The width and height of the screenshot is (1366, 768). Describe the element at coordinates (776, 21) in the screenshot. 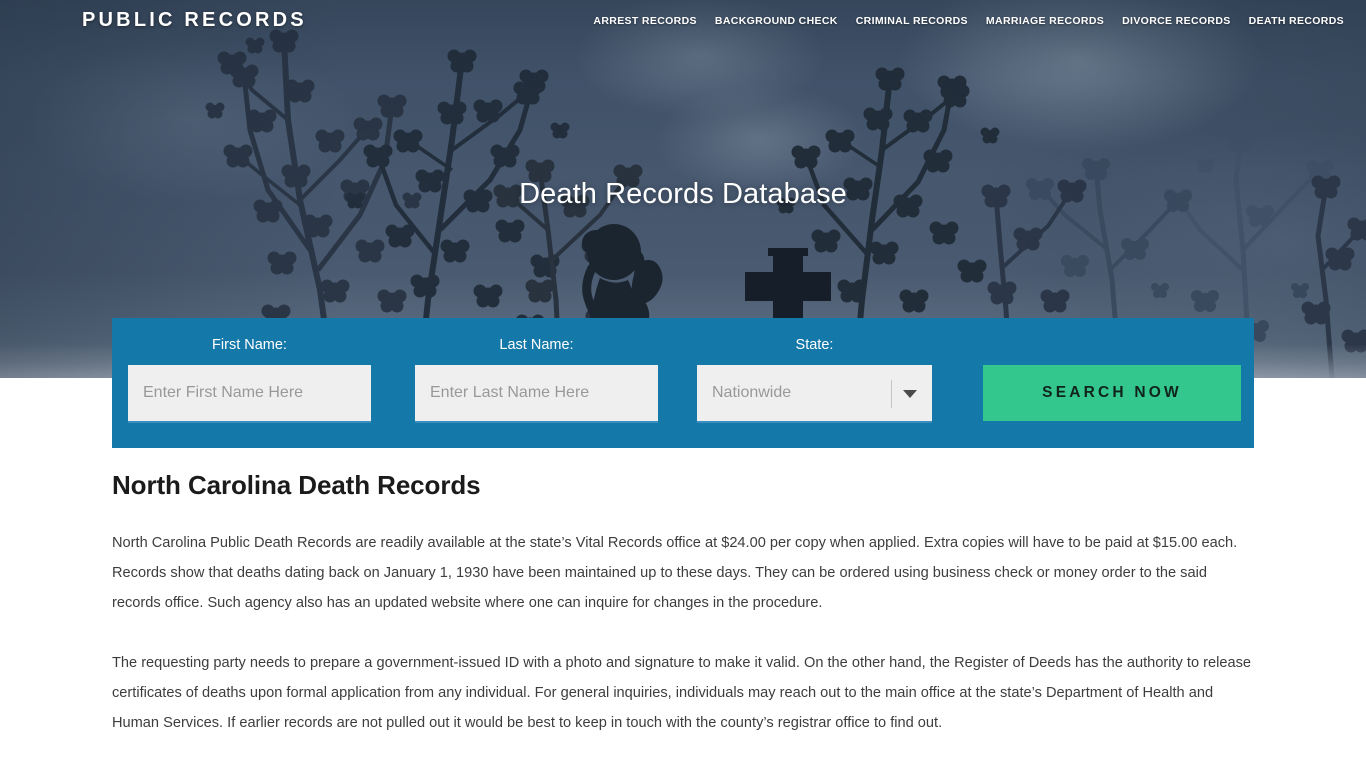

I see `nav-item-background-check: BACKGROUND CHECK` at that location.